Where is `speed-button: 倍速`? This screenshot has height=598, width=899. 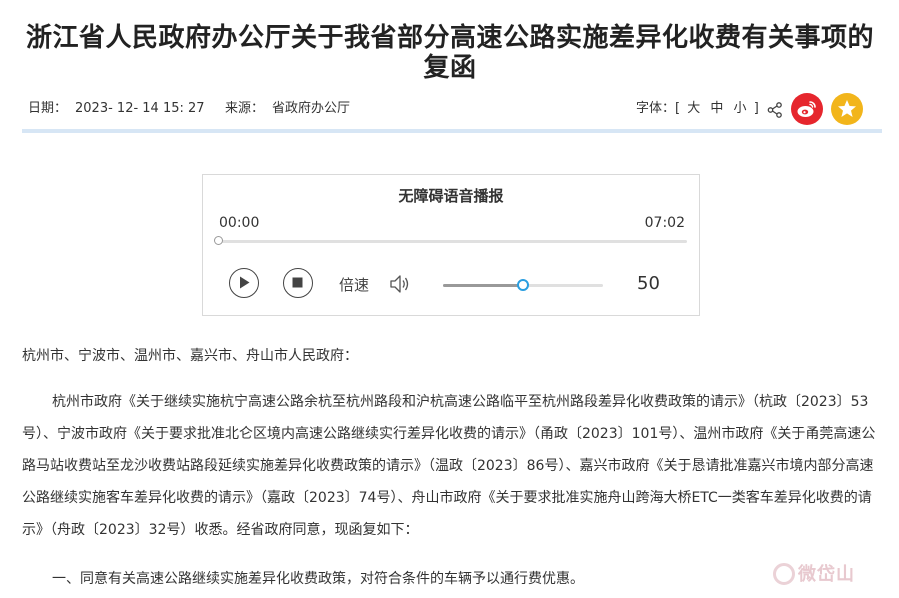
speed-button: 倍速 is located at coordinates (354, 284).